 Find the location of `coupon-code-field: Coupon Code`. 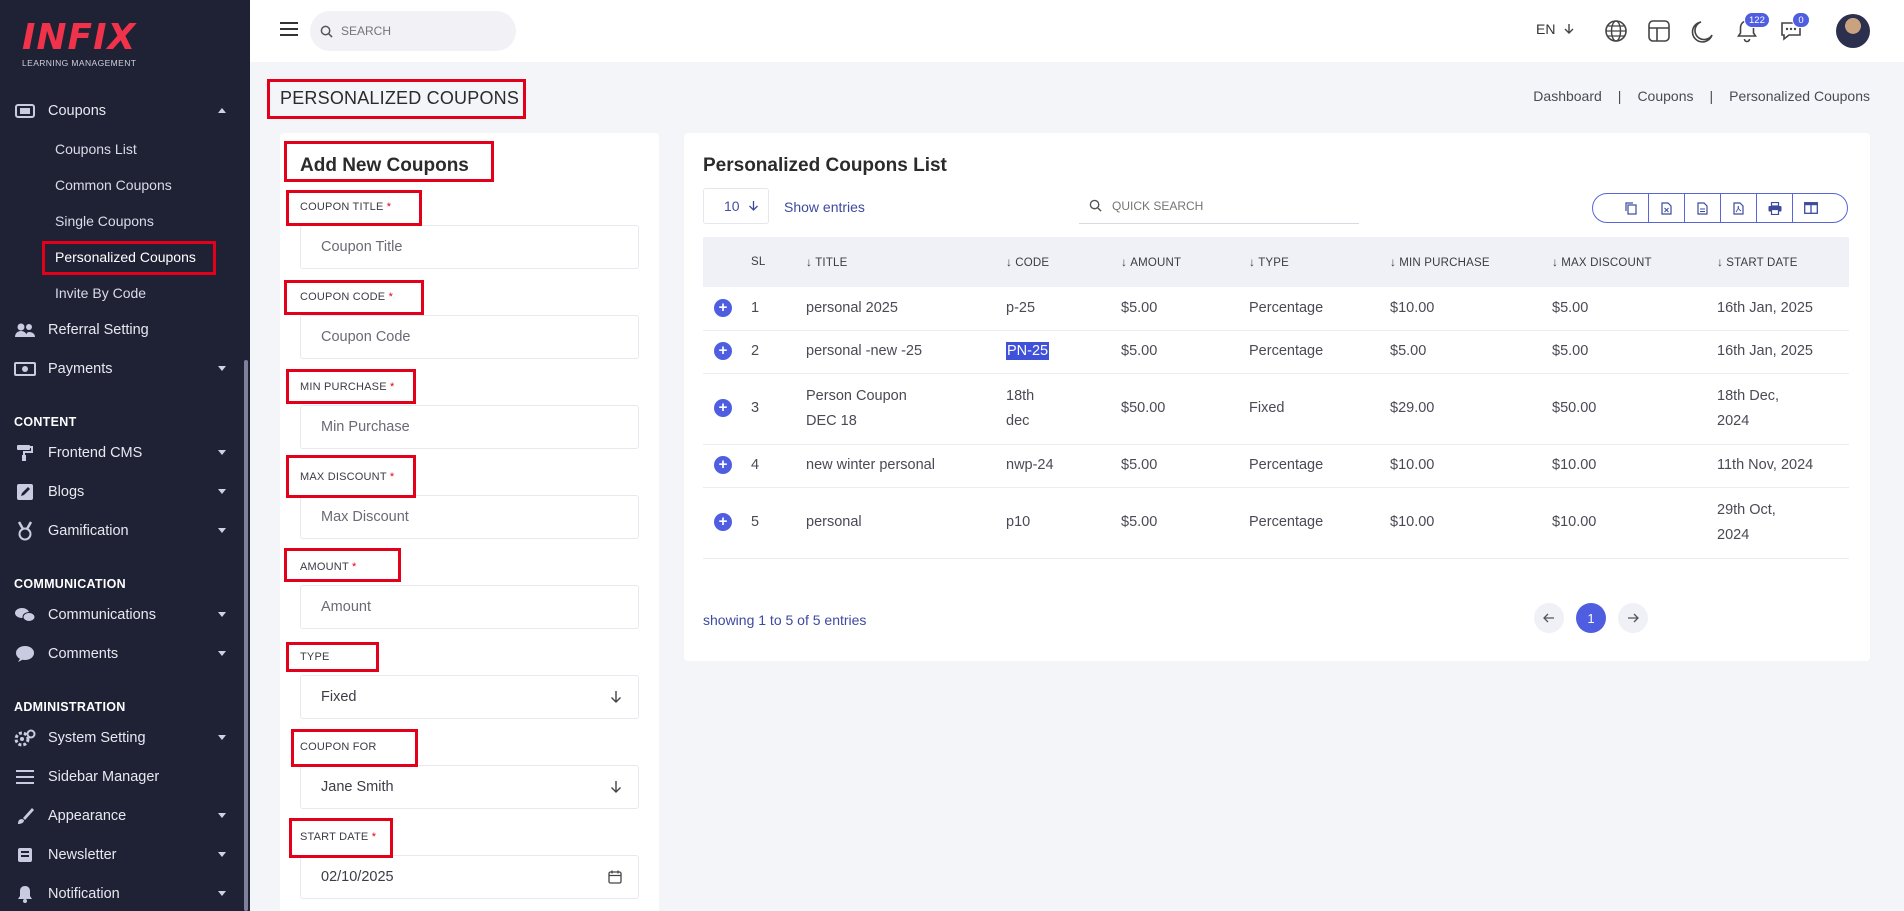

coupon-code-field: Coupon Code is located at coordinates (469, 337).